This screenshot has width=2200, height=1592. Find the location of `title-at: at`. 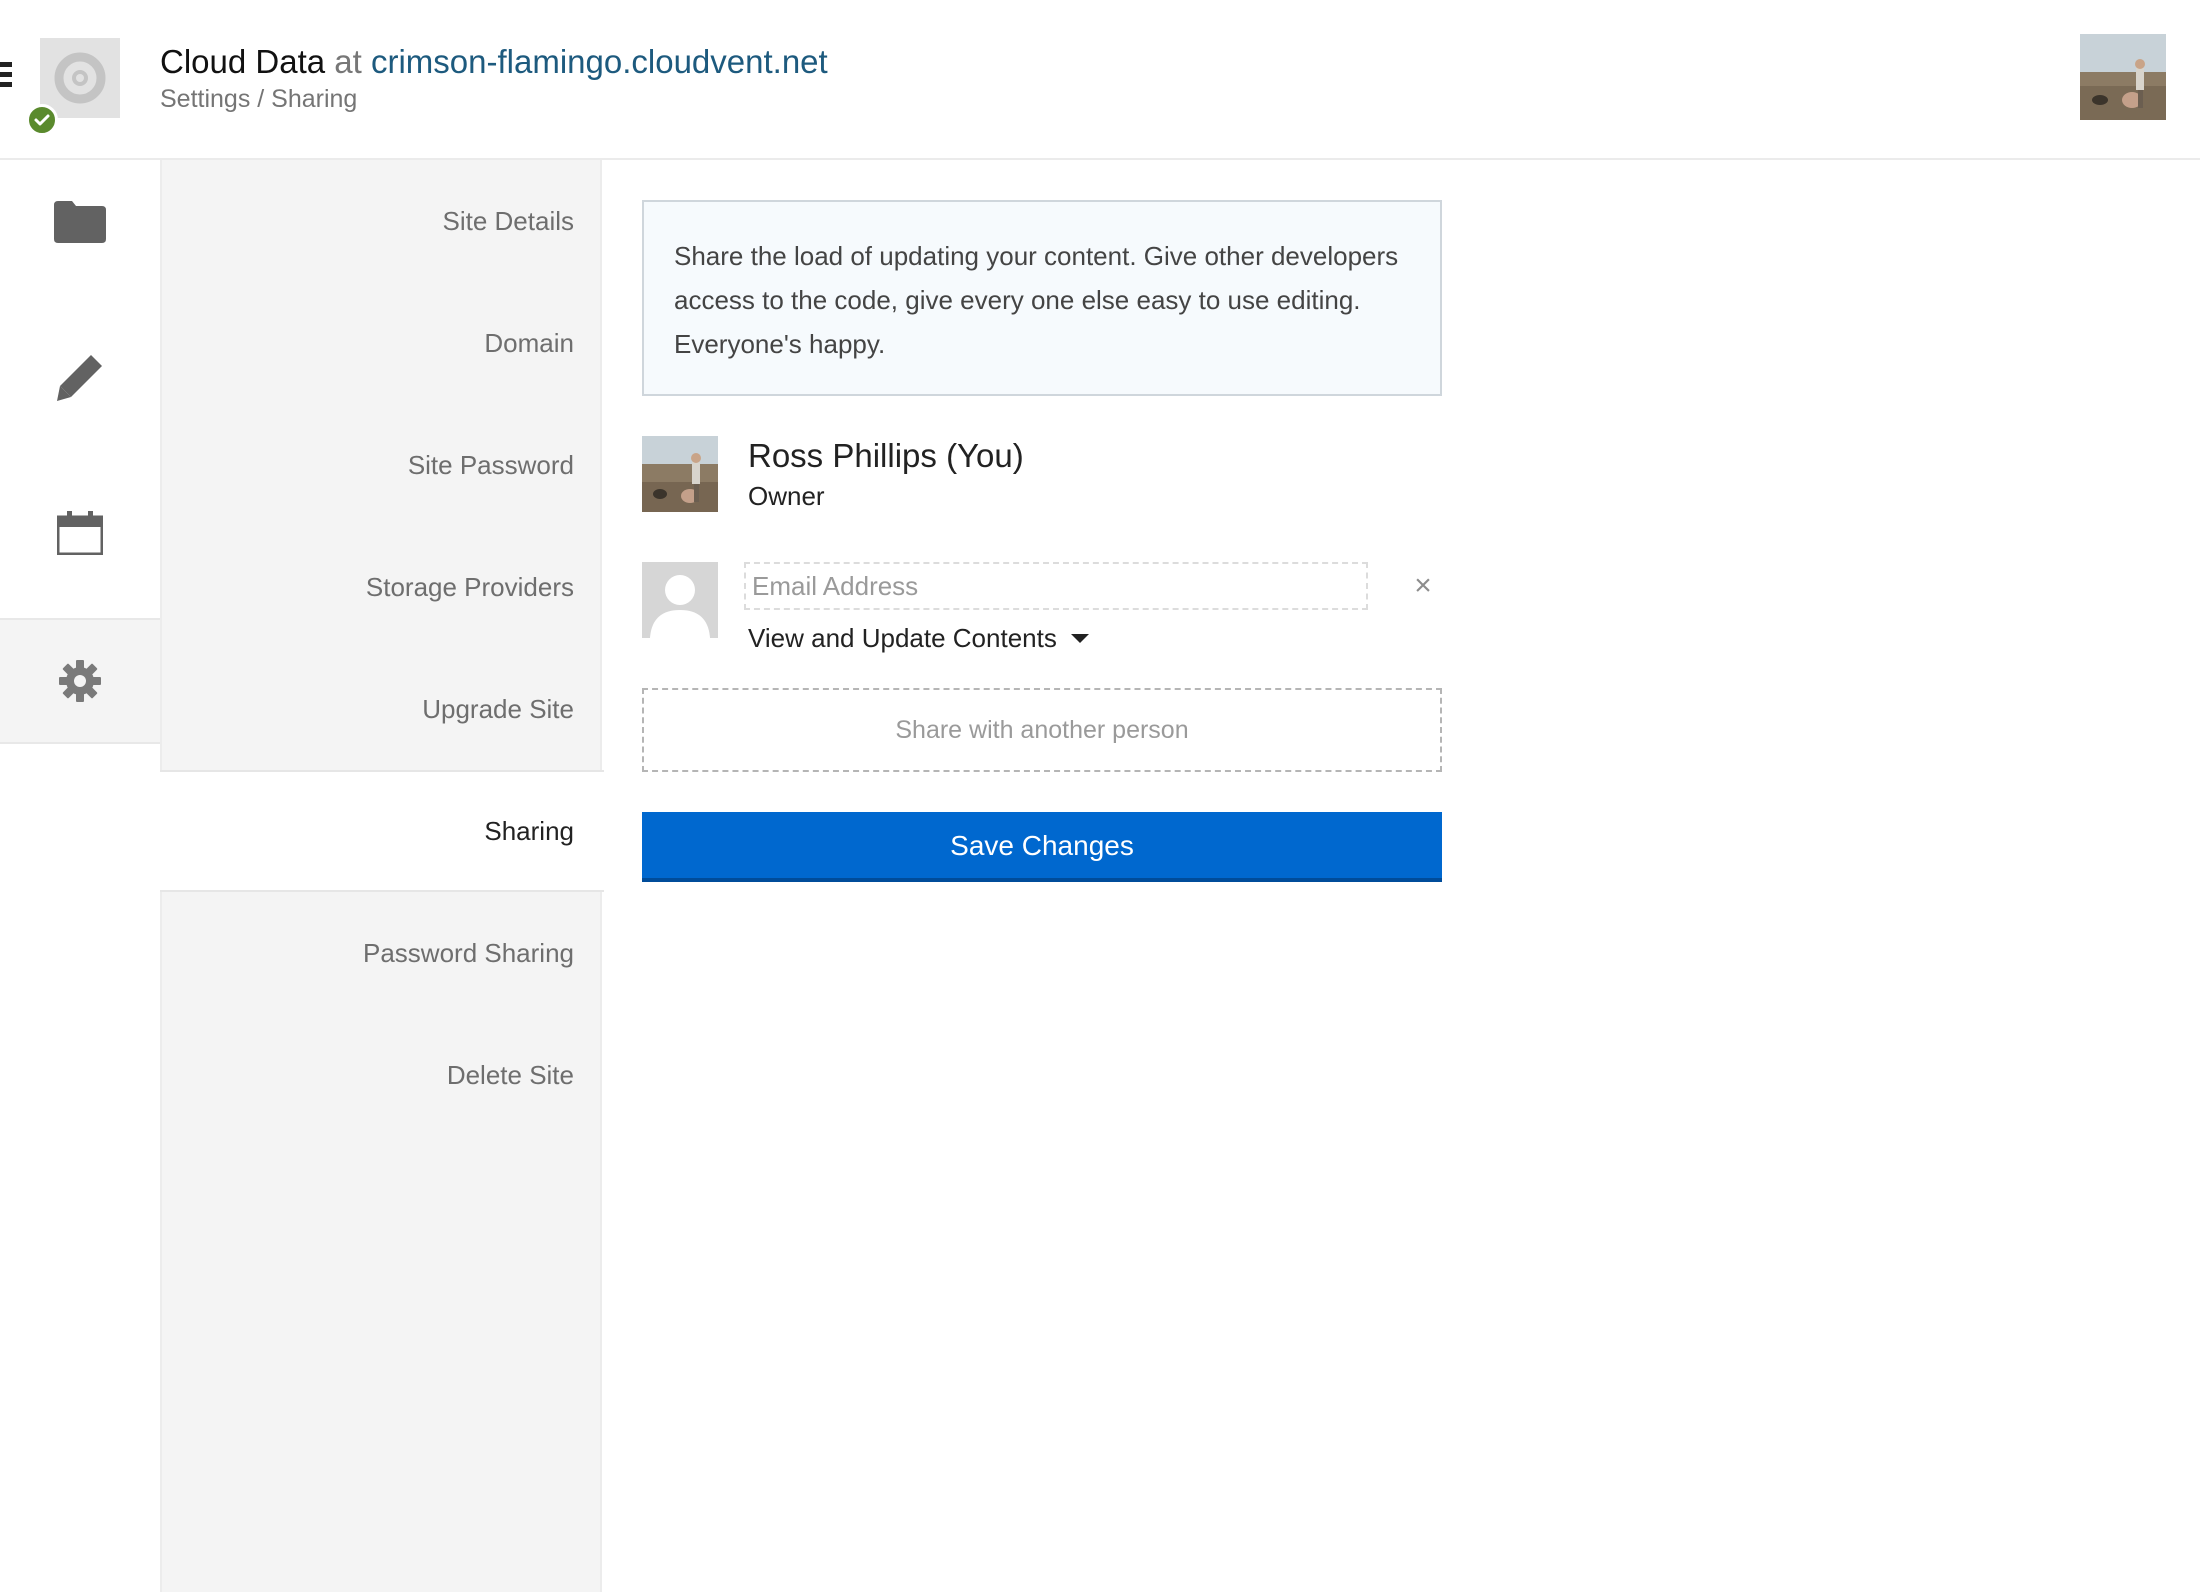

title-at: at is located at coordinates (348, 61).